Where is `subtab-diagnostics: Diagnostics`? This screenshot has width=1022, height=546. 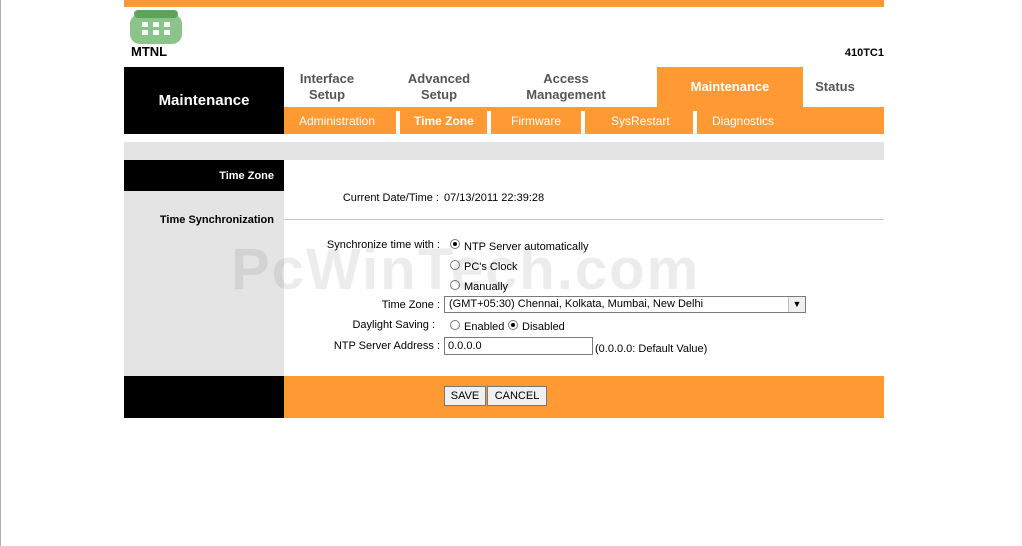 subtab-diagnostics: Diagnostics is located at coordinates (743, 120).